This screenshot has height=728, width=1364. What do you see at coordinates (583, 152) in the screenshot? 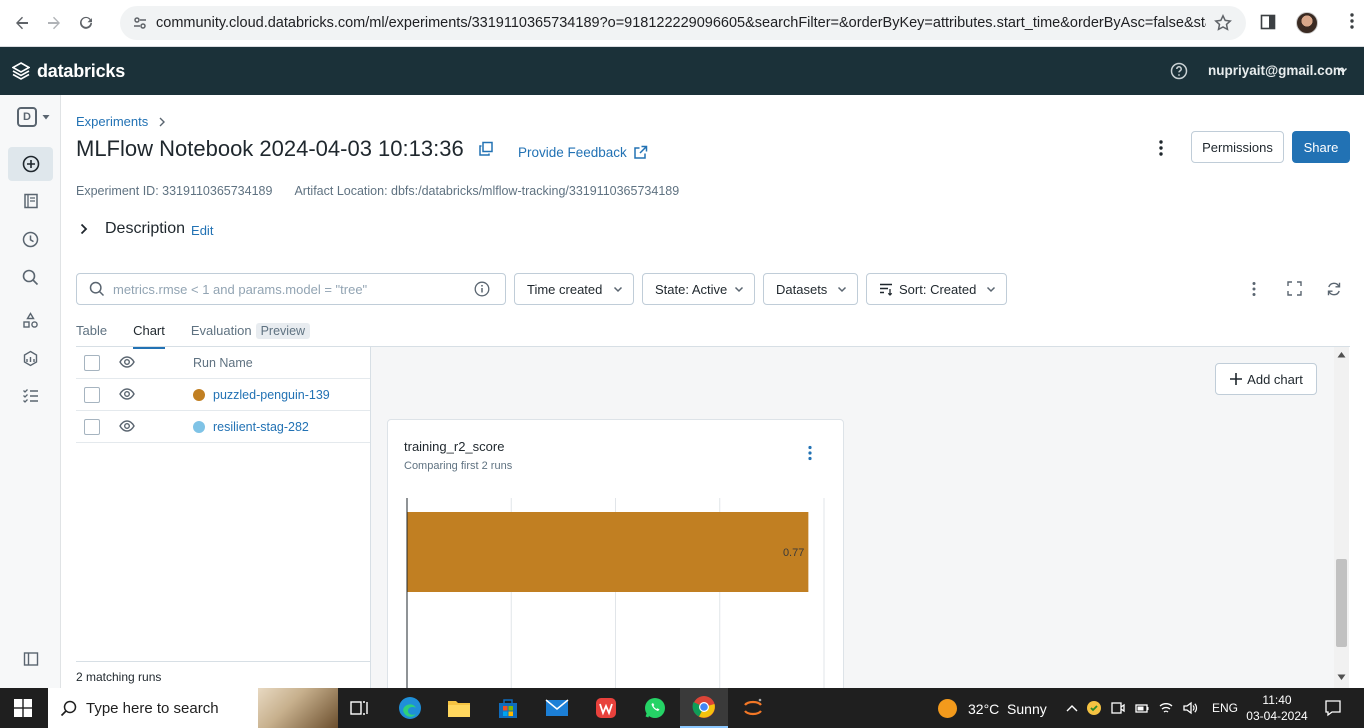
I see `provide-feedback-link: Provide Feedback` at bounding box center [583, 152].